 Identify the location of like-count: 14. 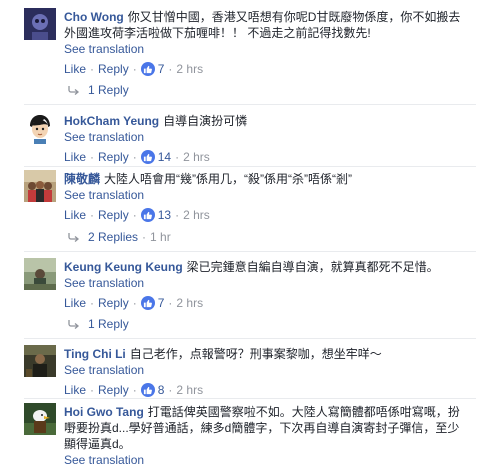
(164, 157).